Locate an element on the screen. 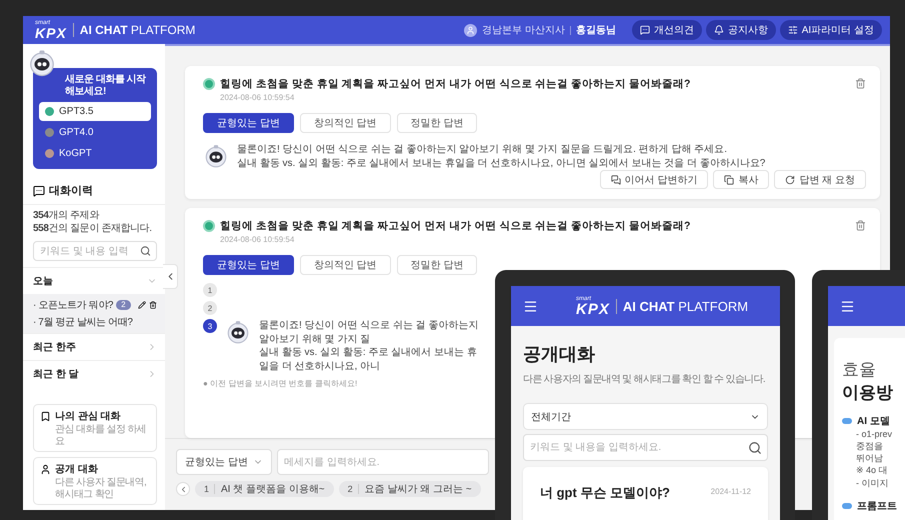  answer-text: 실내 활동 vs. 실외 활동: 주로 실내에서 보내는 휴일을 더 선호하시나요, 아니 is located at coordinates (368, 359).